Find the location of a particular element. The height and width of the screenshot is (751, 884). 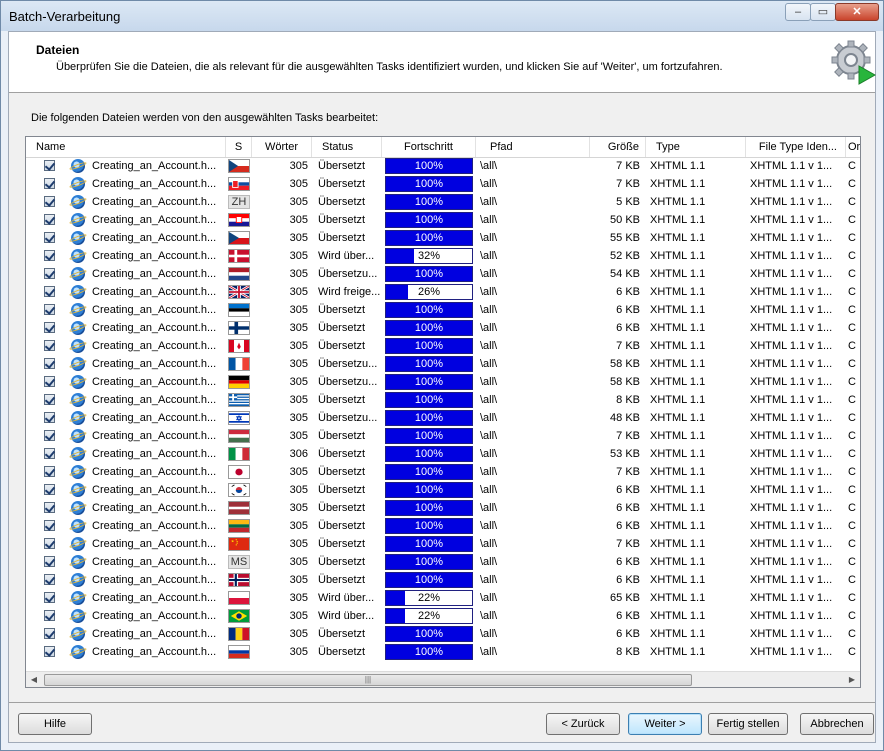

column-header-path: Pfad is located at coordinates (533, 147).